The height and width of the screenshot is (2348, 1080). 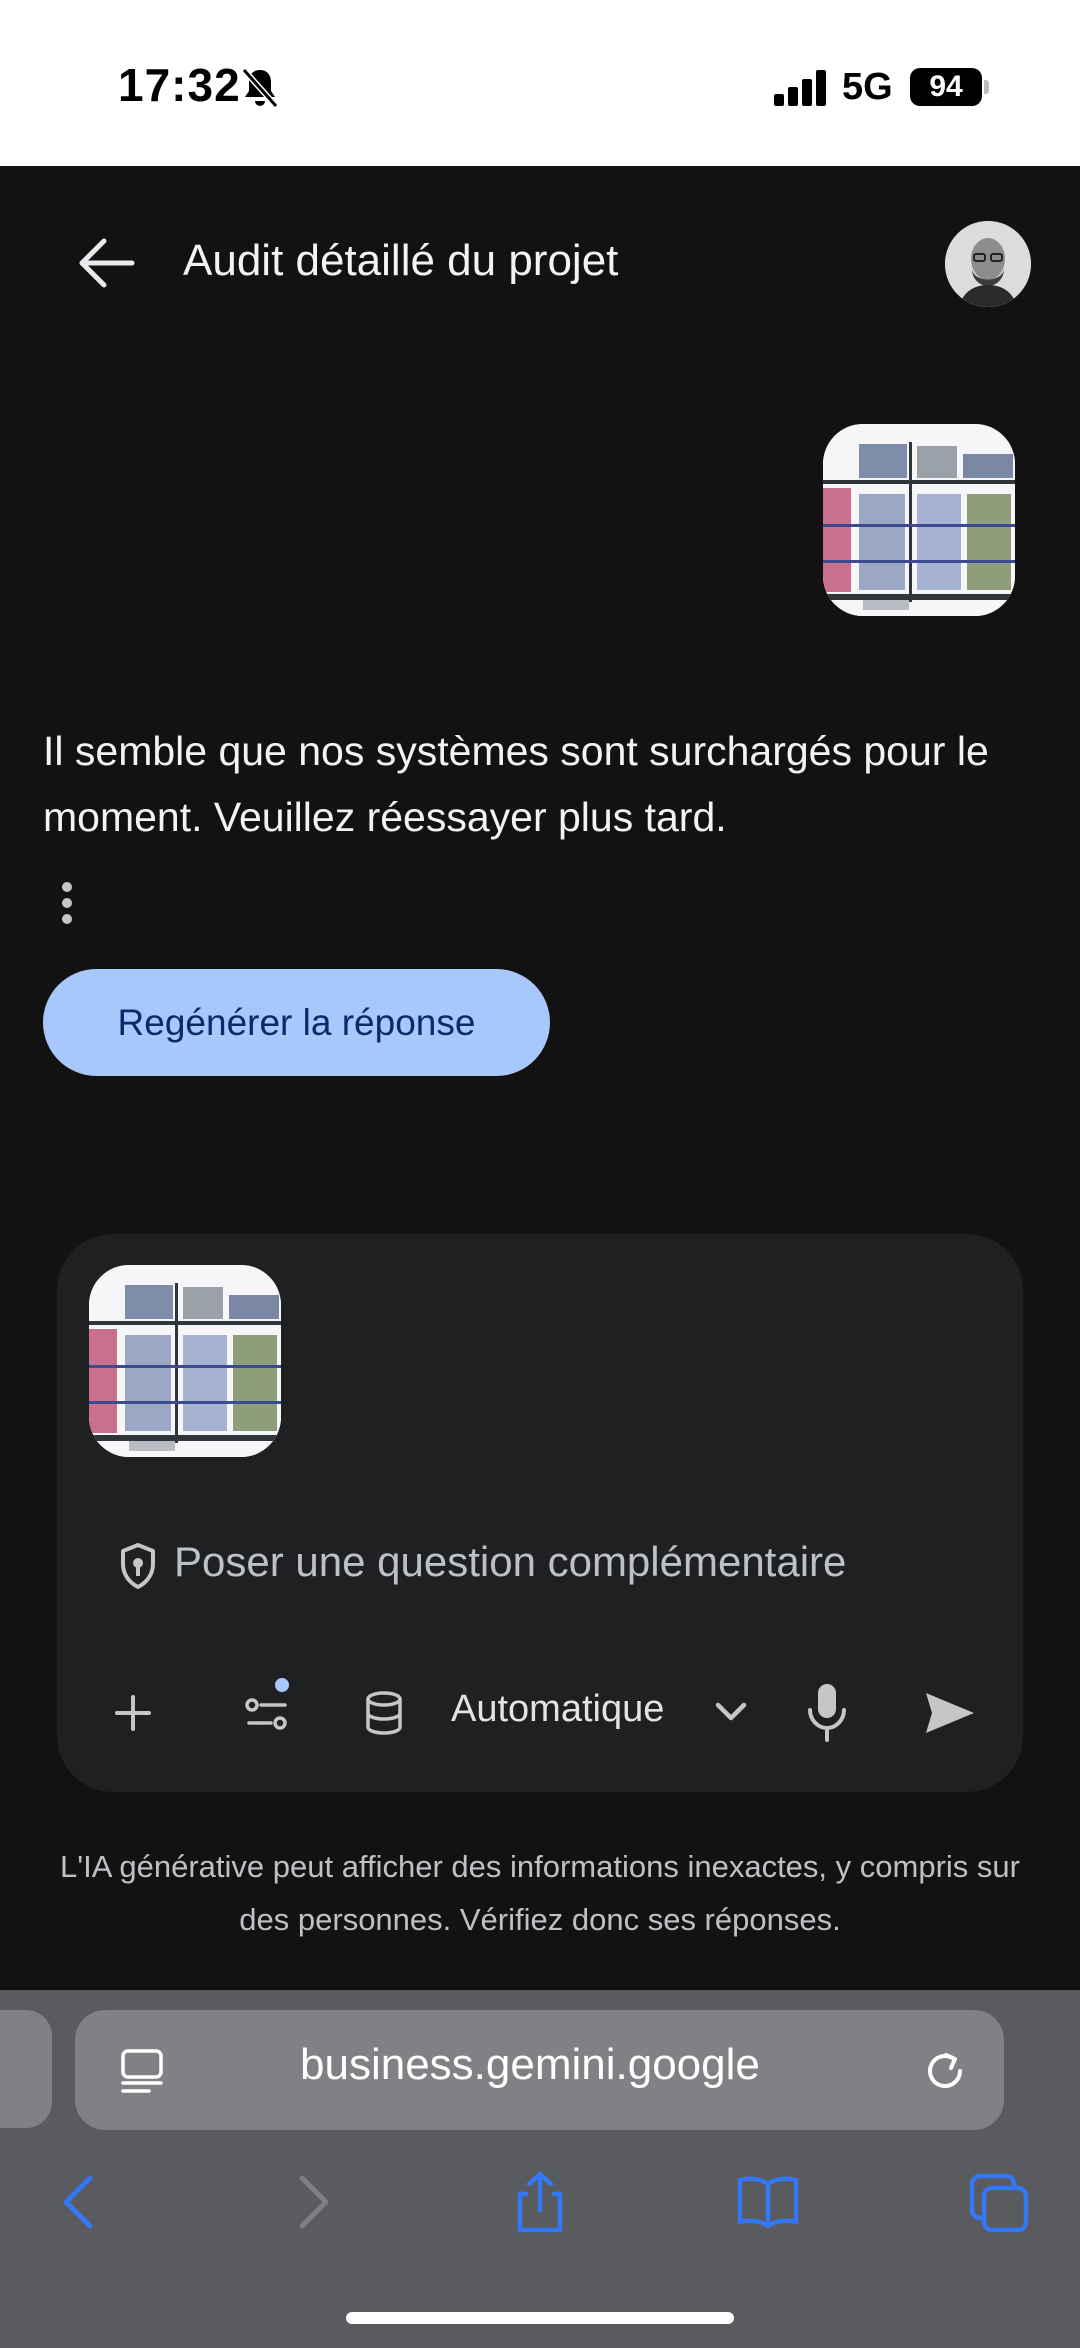 What do you see at coordinates (26, 2069) in the screenshot?
I see `previous-tab-edge` at bounding box center [26, 2069].